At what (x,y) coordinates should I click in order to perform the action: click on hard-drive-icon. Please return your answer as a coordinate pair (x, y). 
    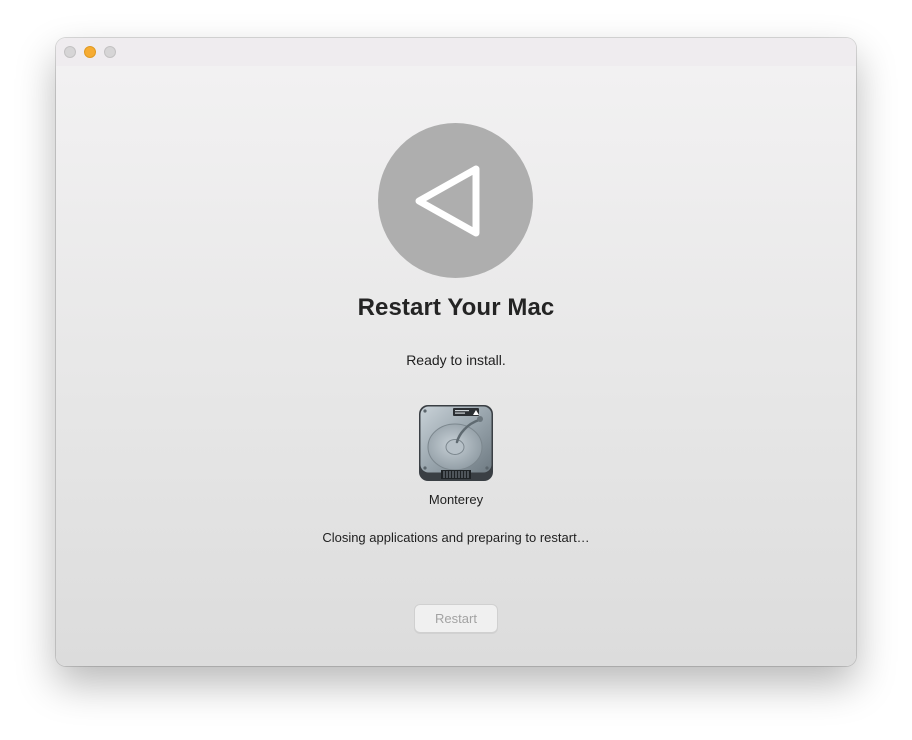
    Looking at the image, I should click on (456, 444).